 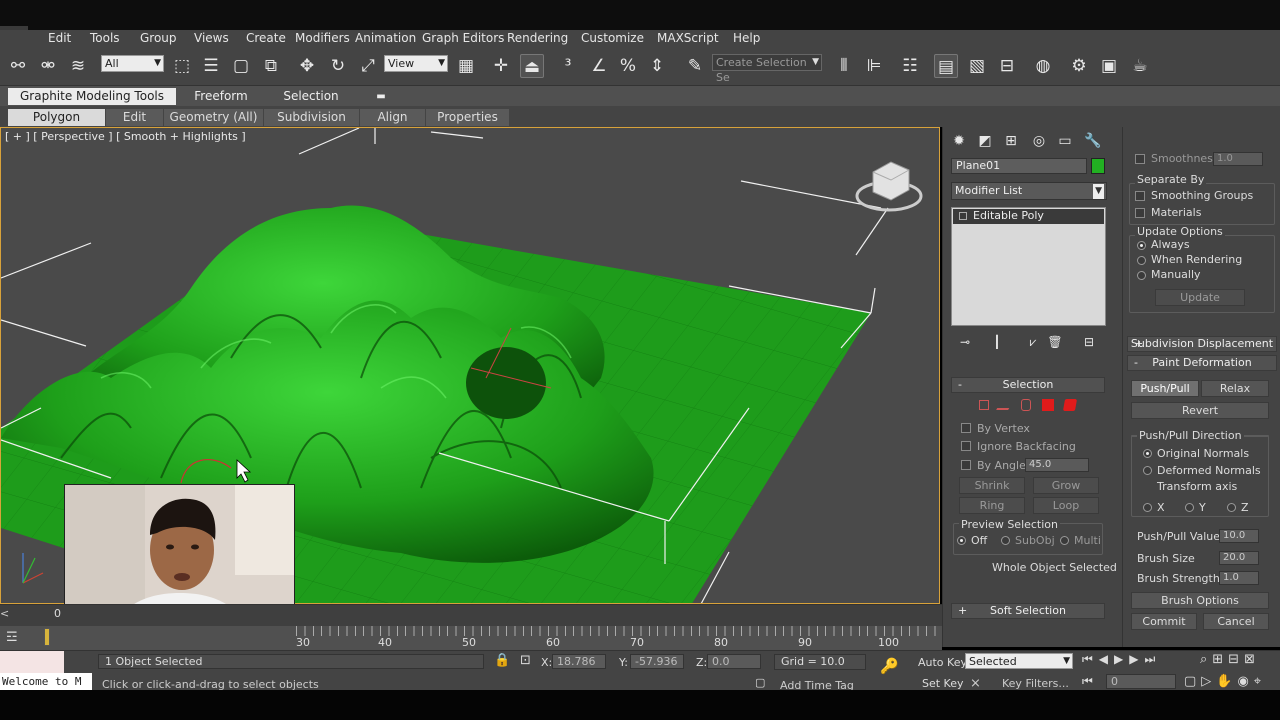 What do you see at coordinates (1057, 465) in the screenshot?
I see `by-angle-spinner: 45.0` at bounding box center [1057, 465].